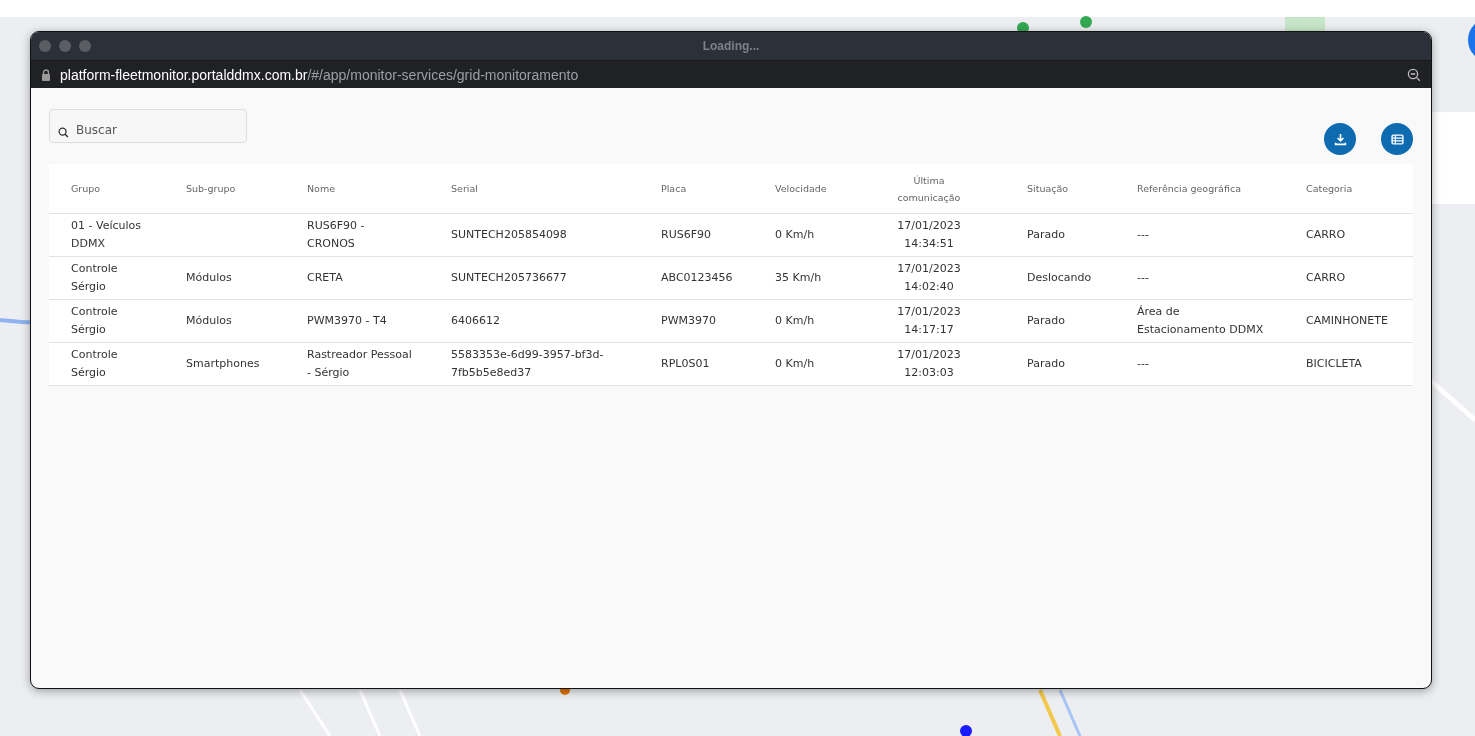  I want to click on table-cell-text: Deslocando, so click(1060, 278).